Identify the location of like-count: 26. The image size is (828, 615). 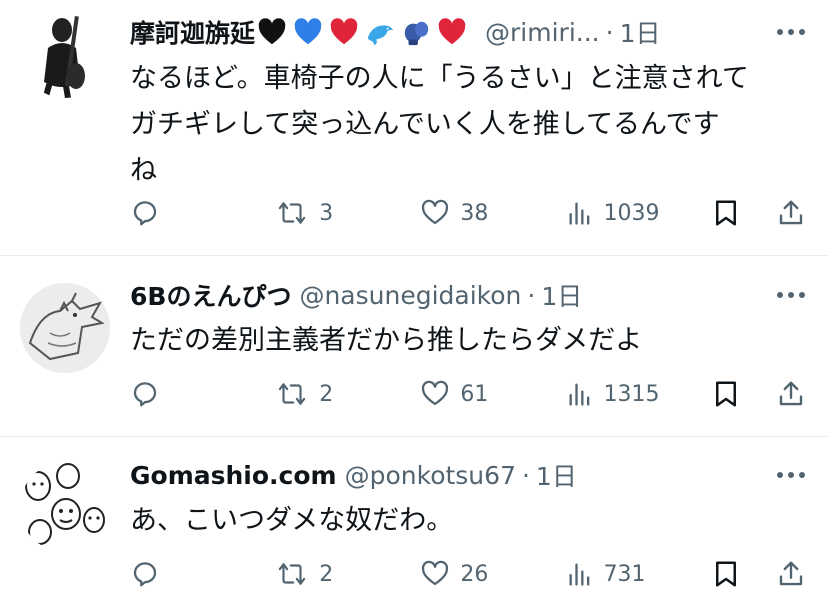
(474, 574).